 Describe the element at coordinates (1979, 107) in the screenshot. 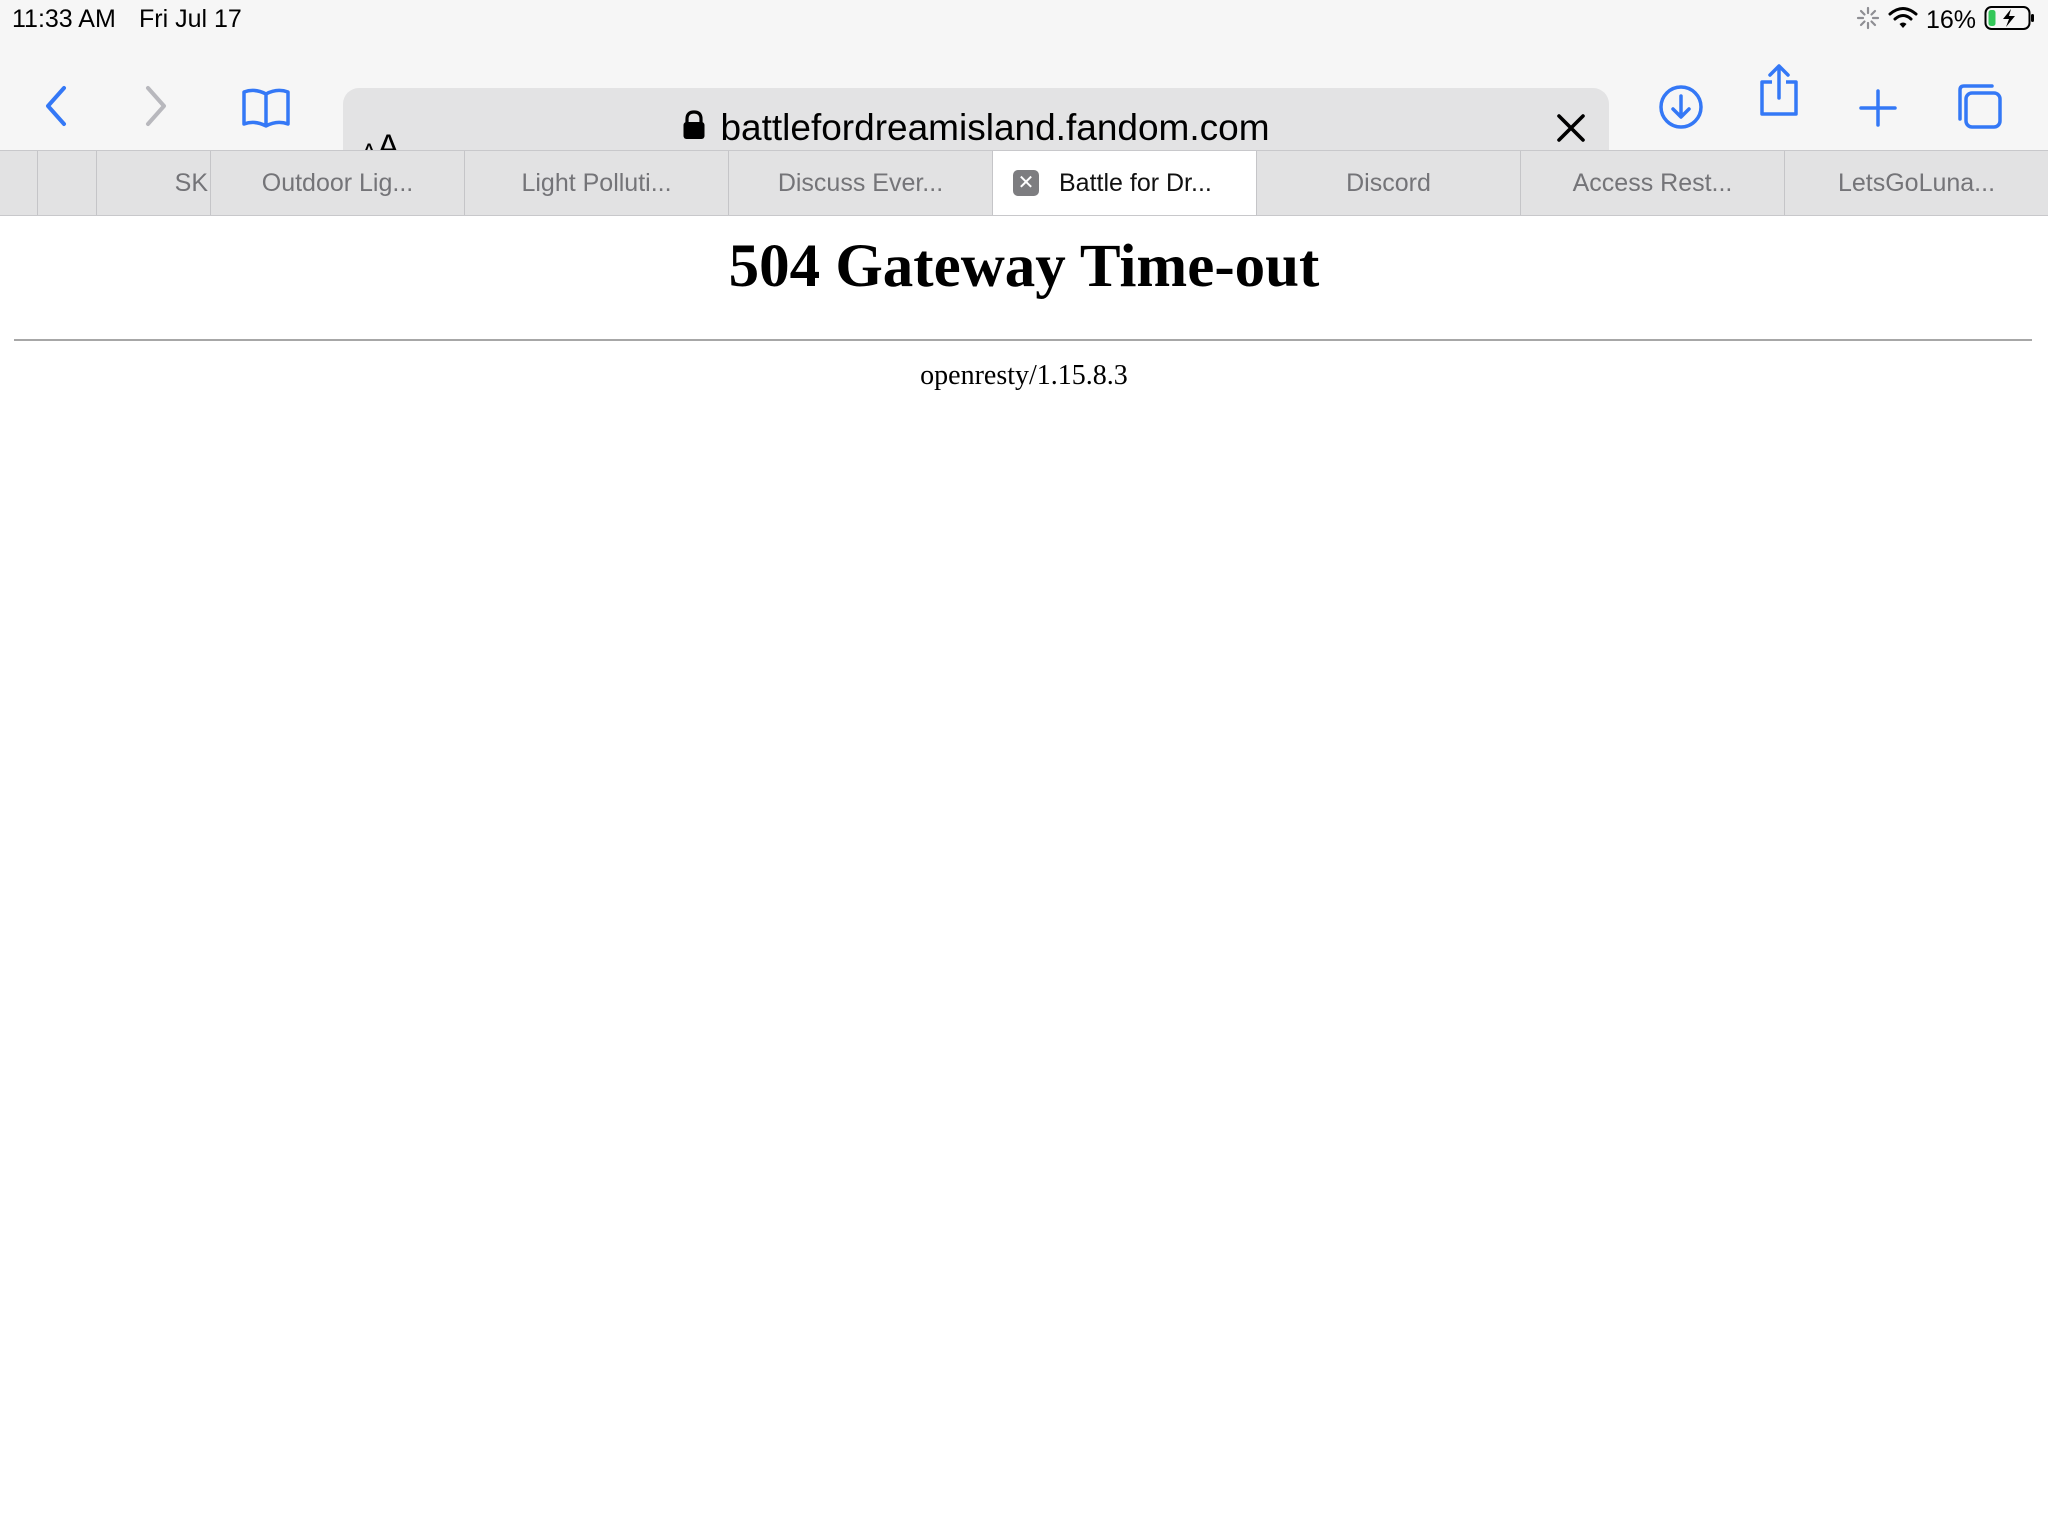

I see `tabs-overview-icon` at that location.